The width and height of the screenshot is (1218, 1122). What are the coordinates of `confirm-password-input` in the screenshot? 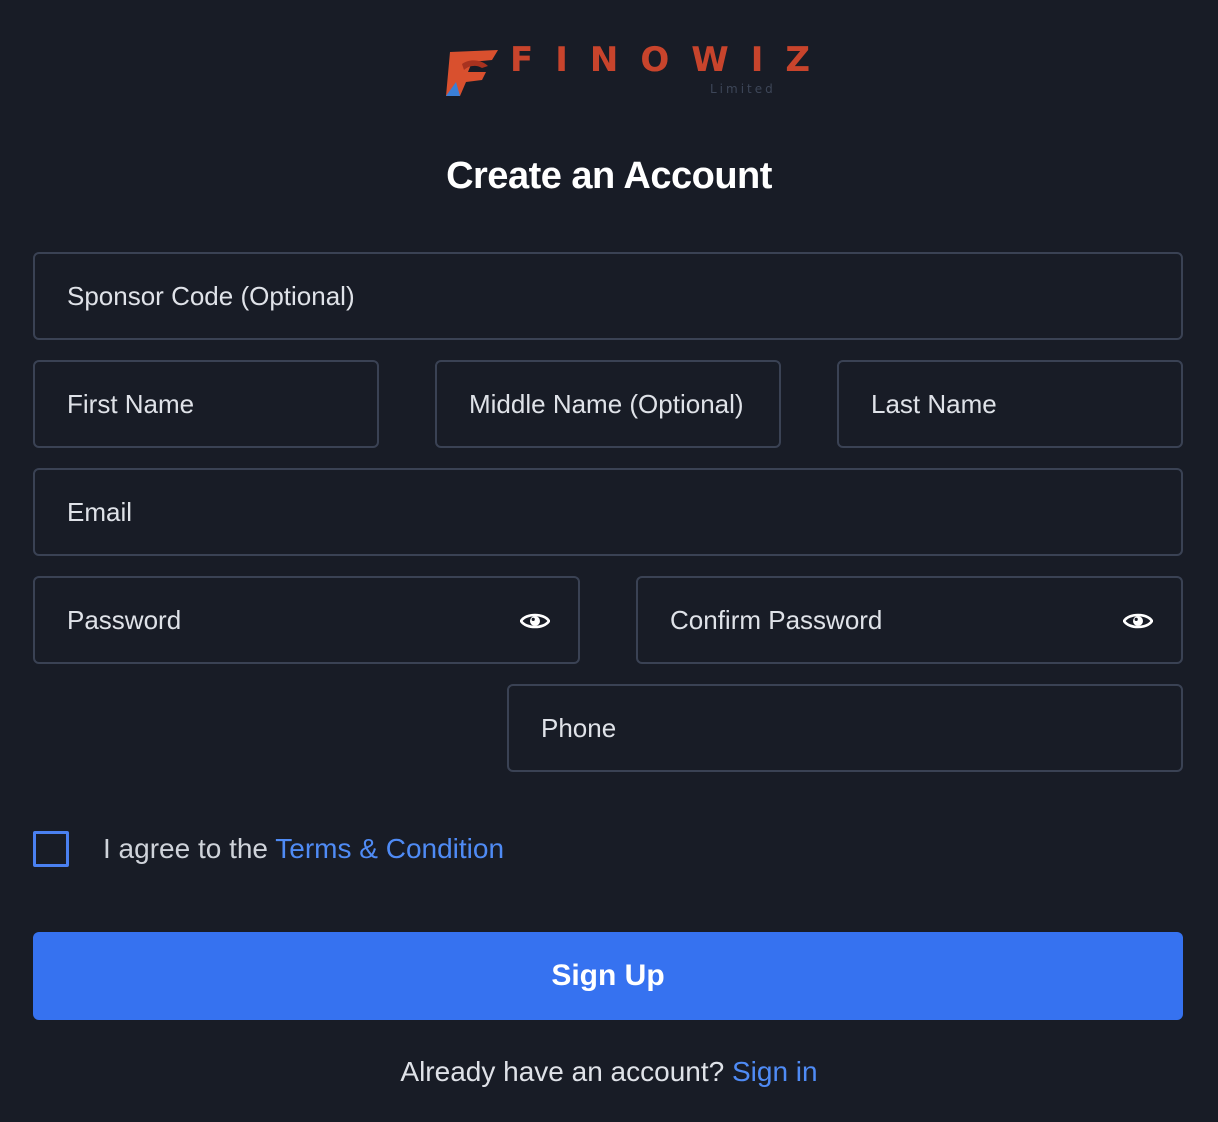 It's located at (909, 620).